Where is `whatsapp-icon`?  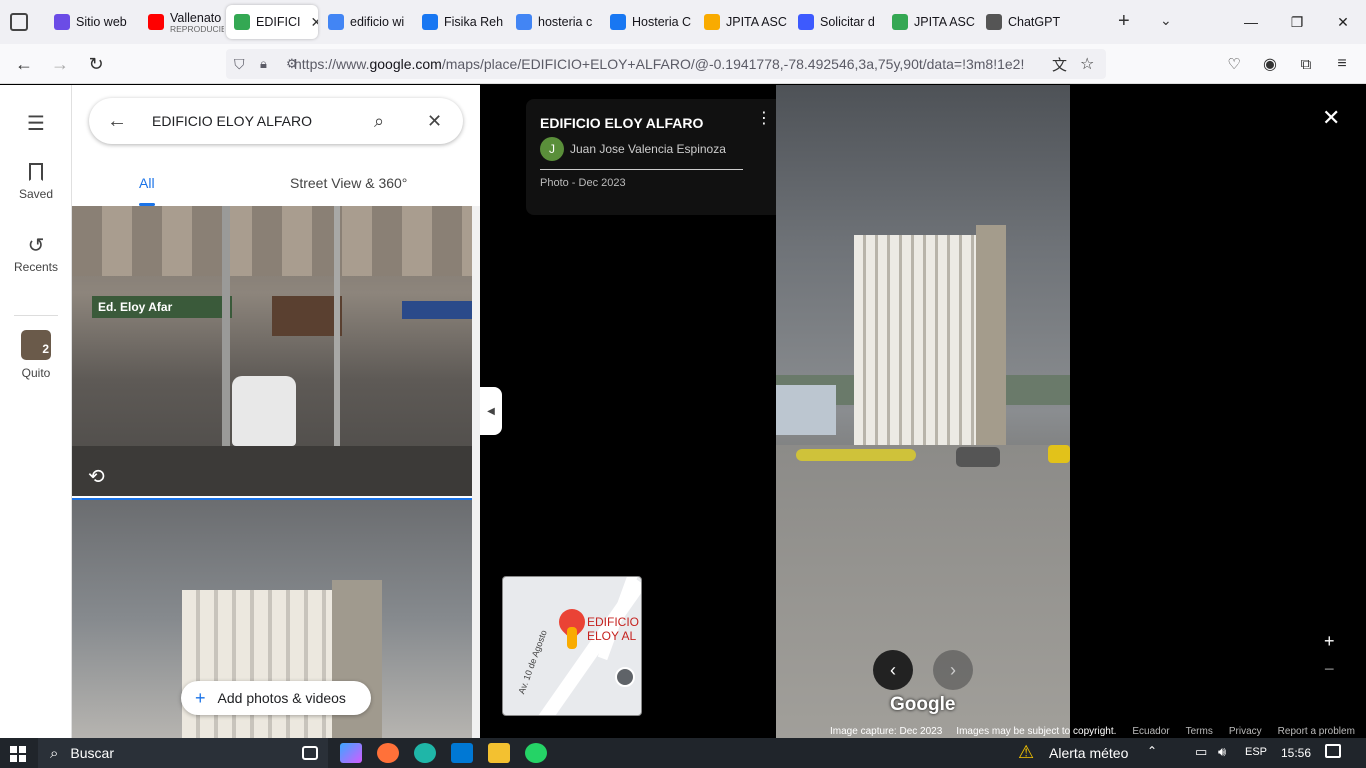
whatsapp-icon is located at coordinates (536, 753).